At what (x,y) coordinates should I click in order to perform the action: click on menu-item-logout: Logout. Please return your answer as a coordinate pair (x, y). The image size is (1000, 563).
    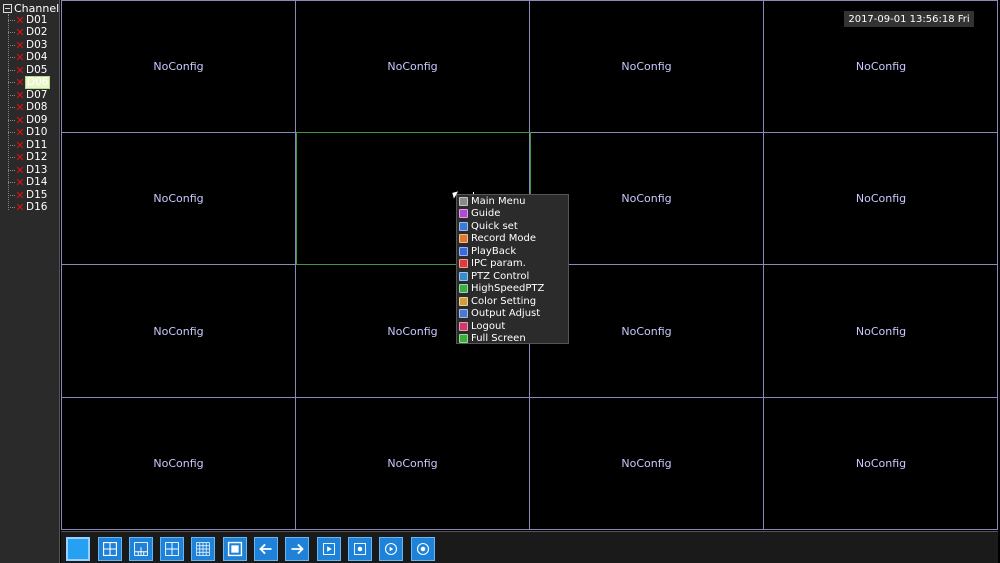
    Looking at the image, I should click on (512, 326).